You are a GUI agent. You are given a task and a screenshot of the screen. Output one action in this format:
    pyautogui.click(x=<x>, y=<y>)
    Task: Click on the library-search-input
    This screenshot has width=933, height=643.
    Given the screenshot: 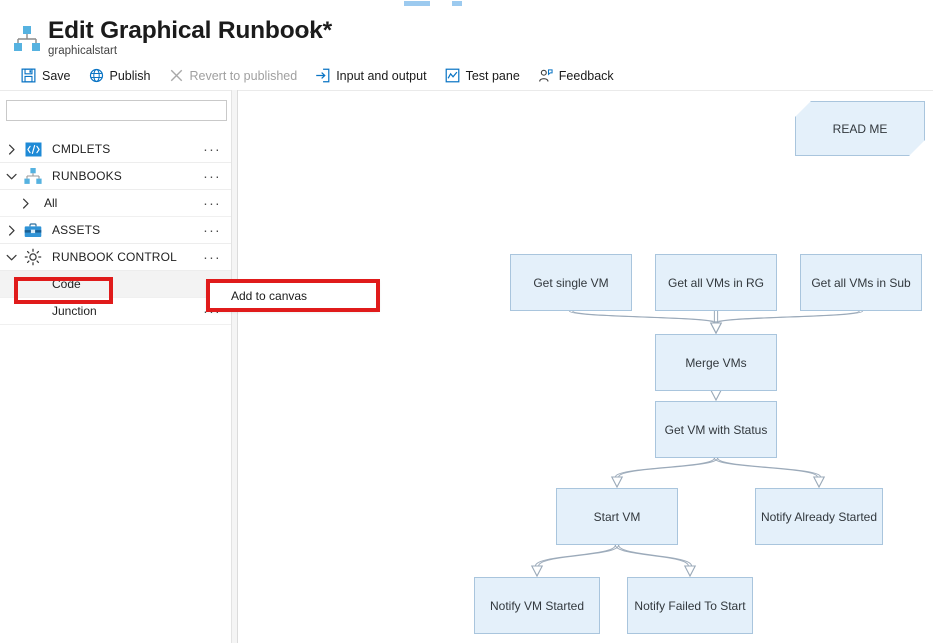 What is the action you would take?
    pyautogui.click(x=116, y=110)
    